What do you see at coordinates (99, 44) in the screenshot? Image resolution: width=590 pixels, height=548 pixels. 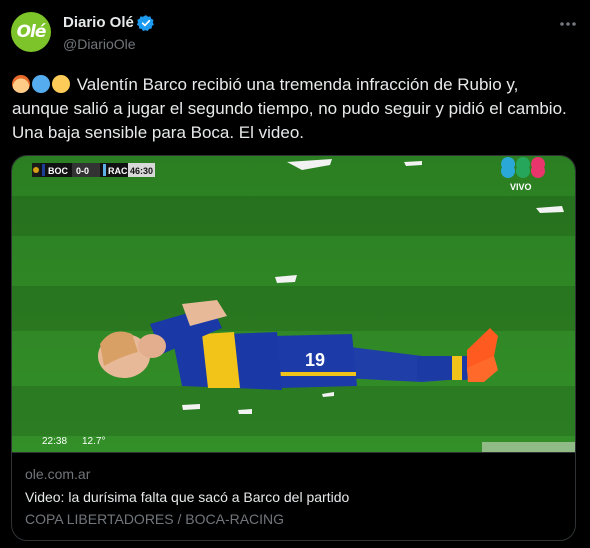 I see `author-handle: @DiarioOle` at bounding box center [99, 44].